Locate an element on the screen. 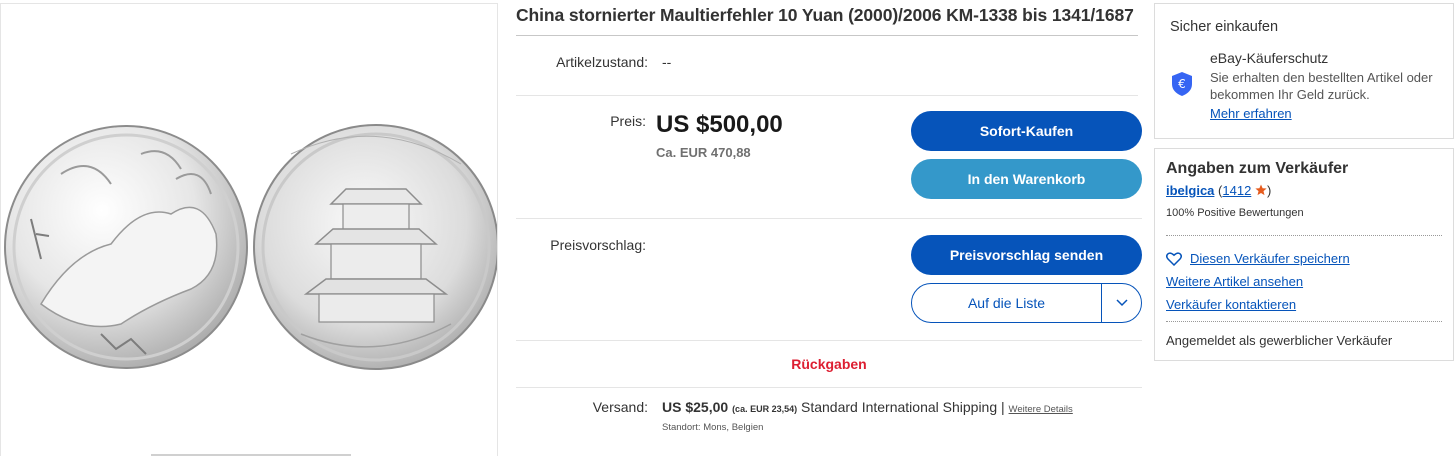 The image size is (1454, 456). make-offer-button: Preisvorschlag senden is located at coordinates (1026, 255).